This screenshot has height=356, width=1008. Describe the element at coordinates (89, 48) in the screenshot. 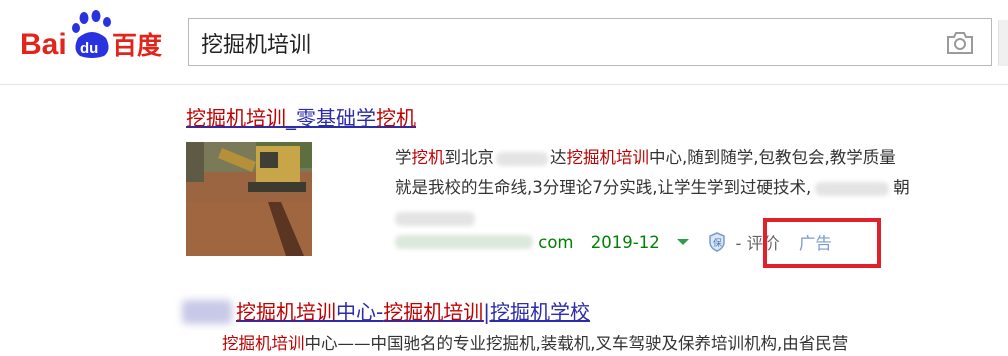

I see `svg-text: du` at that location.